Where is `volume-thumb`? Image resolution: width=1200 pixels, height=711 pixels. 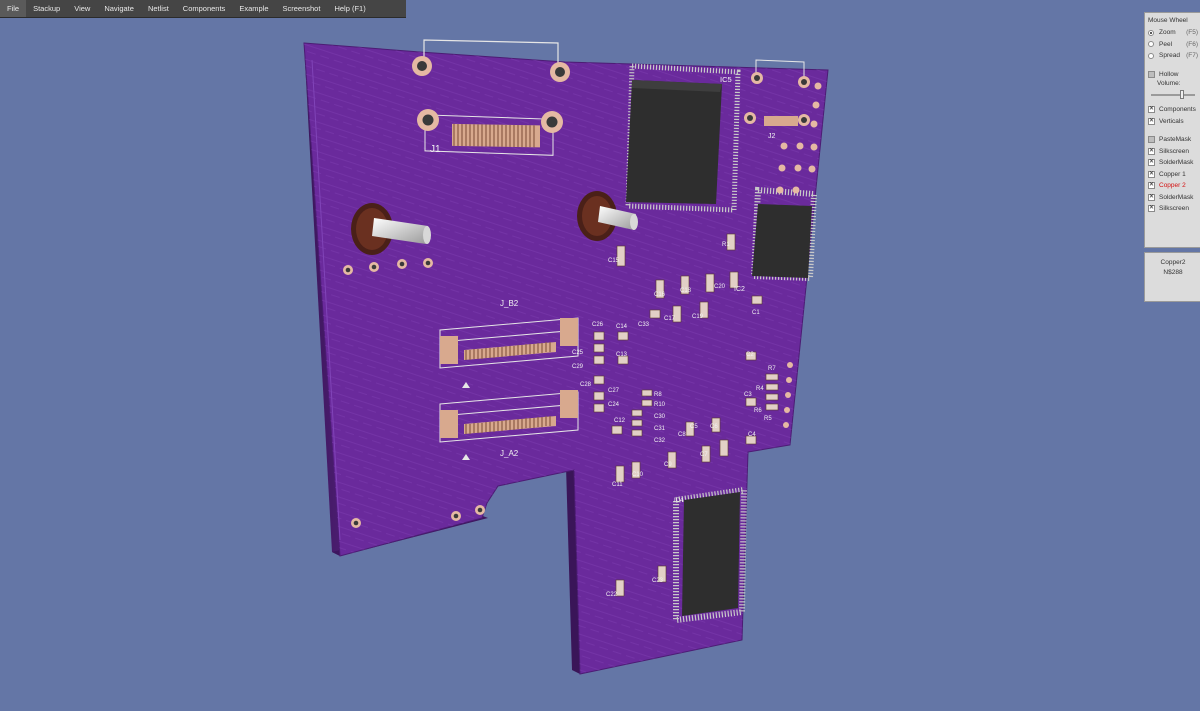 volume-thumb is located at coordinates (1181, 94).